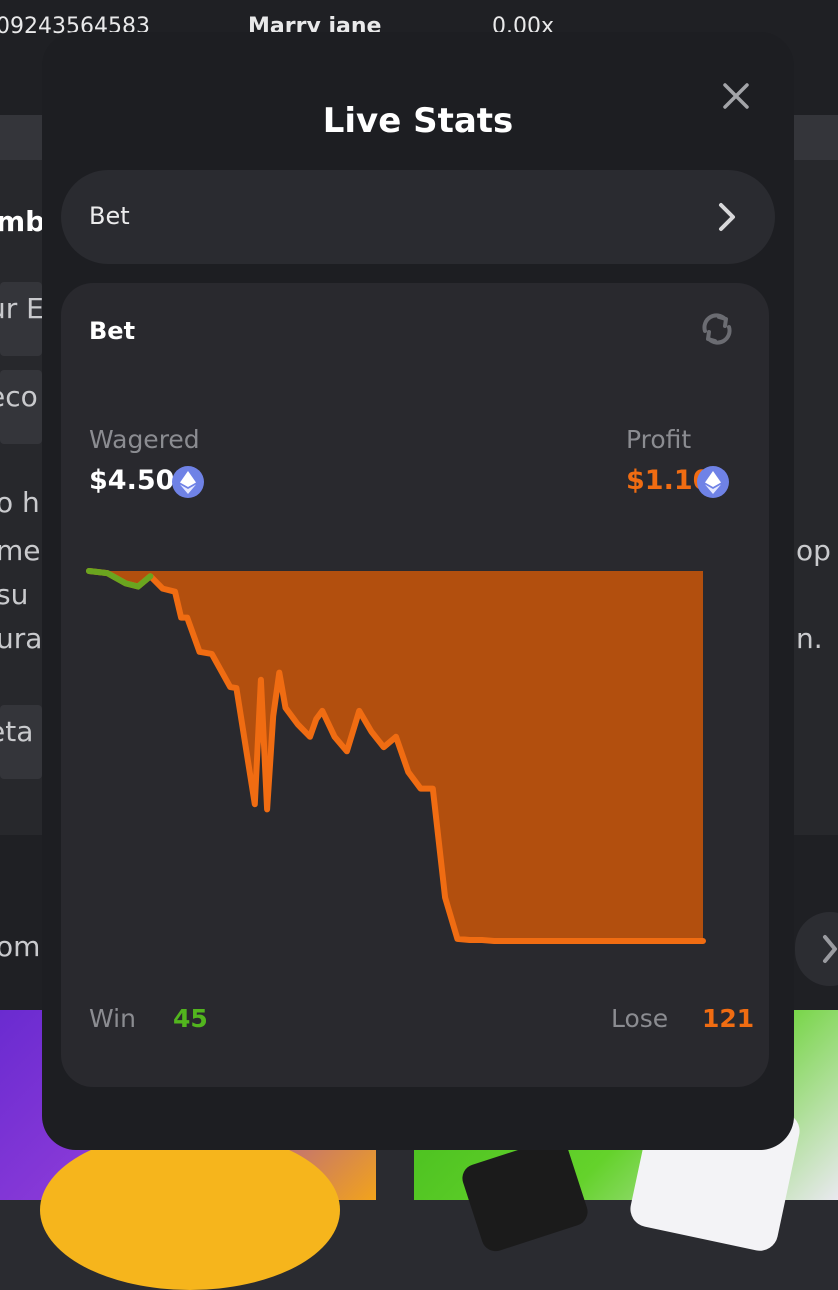 The image size is (838, 1290). I want to click on refresh-icon, so click(717, 329).